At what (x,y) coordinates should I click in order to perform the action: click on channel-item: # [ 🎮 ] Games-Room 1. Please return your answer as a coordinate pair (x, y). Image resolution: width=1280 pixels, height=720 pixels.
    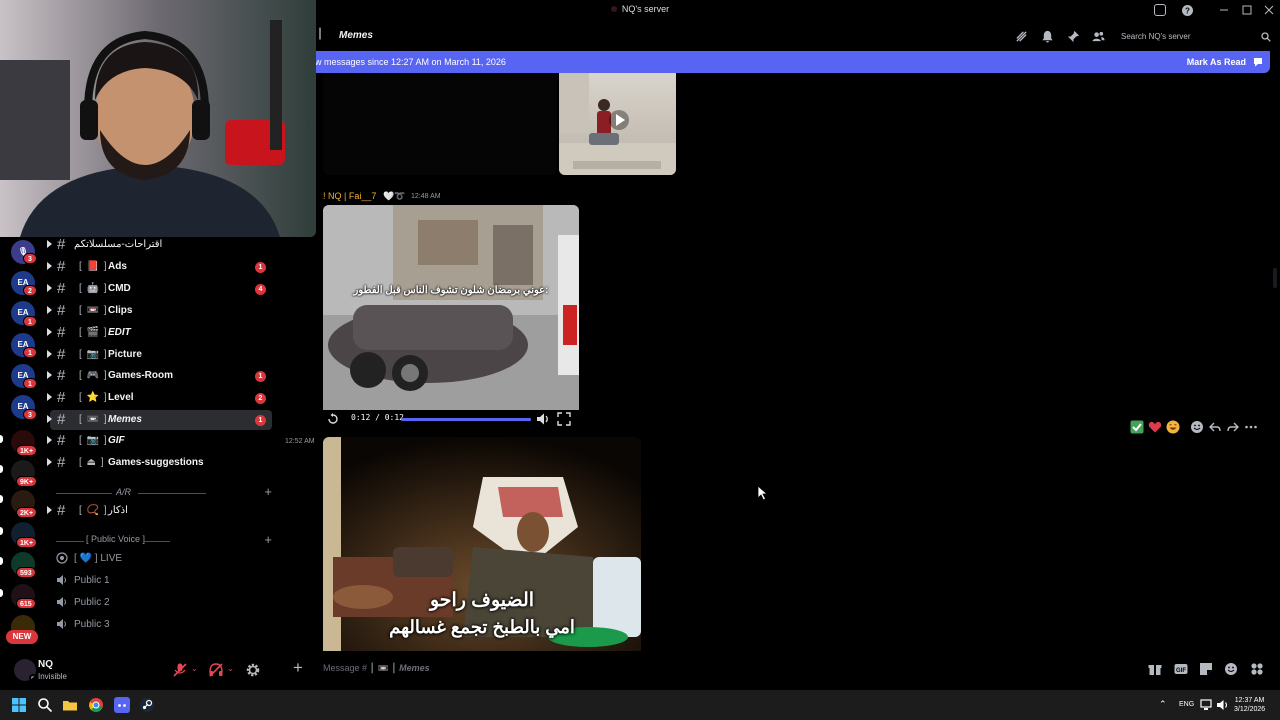
    Looking at the image, I should click on (159, 376).